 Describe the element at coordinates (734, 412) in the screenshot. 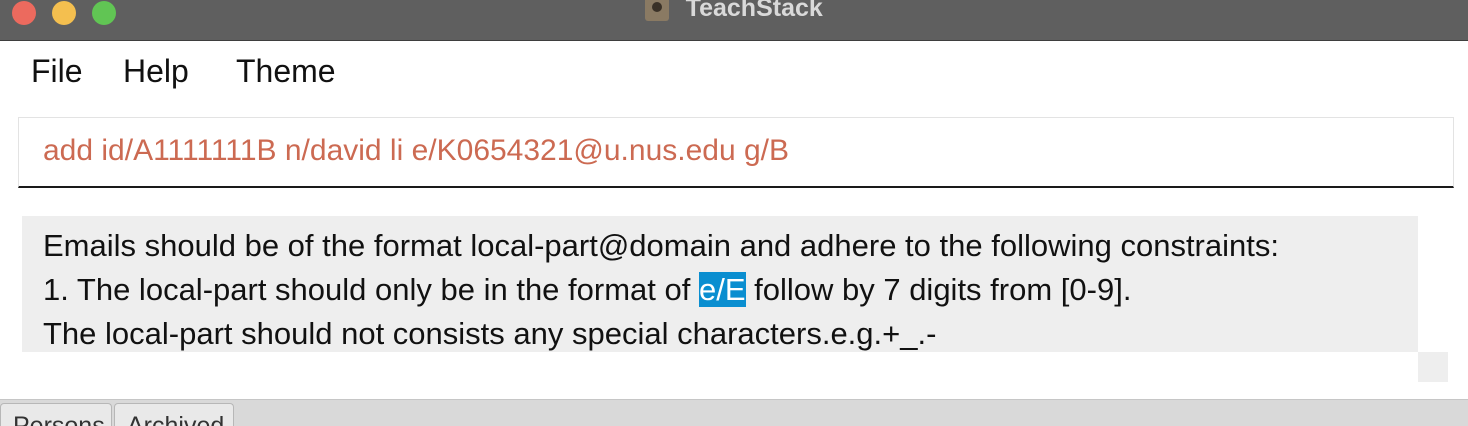

I see `tab-panel: Persons Archived` at that location.